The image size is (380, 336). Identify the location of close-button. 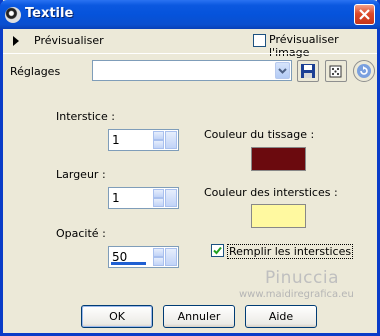
(364, 14).